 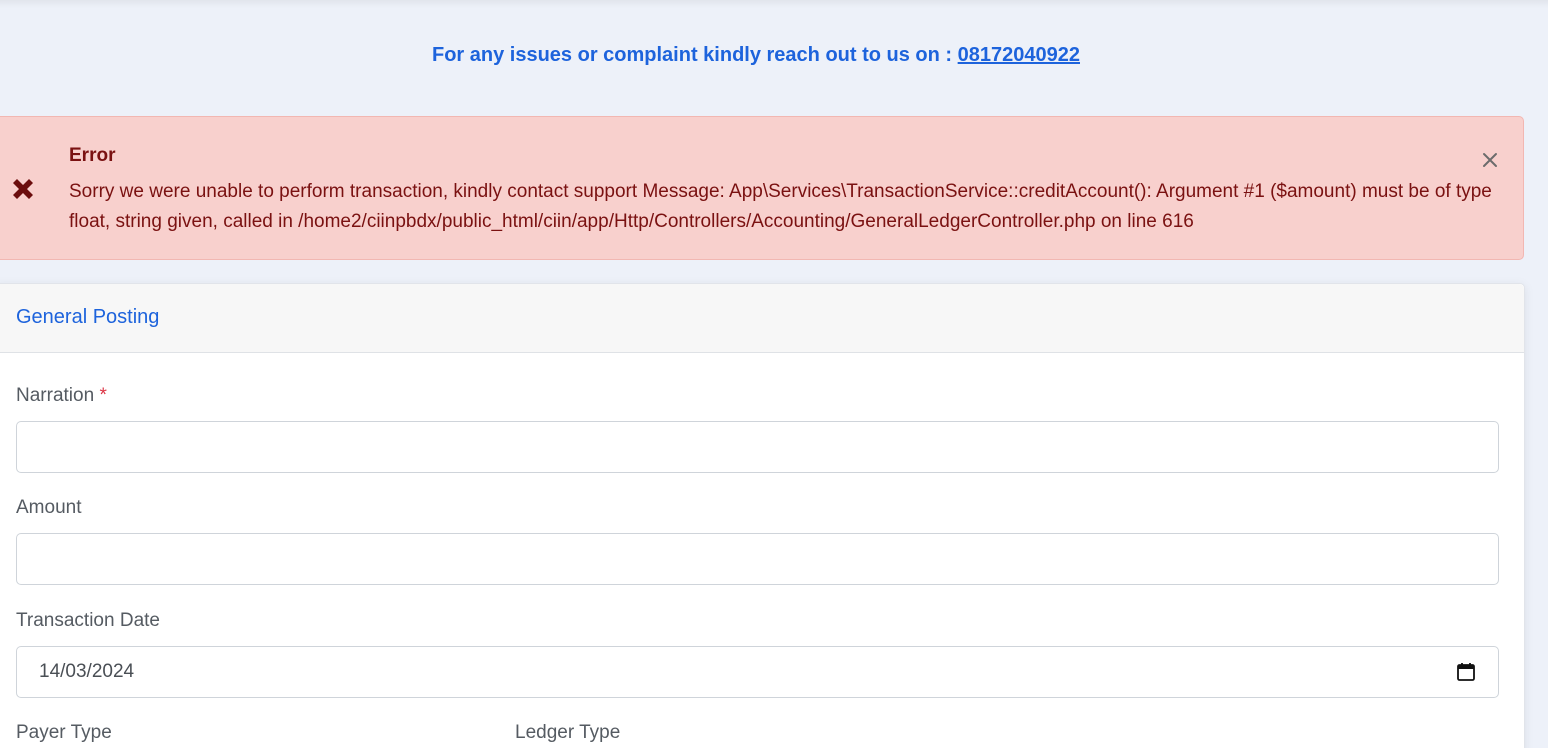 What do you see at coordinates (55, 395) in the screenshot?
I see `narration-label-text: Narration` at bounding box center [55, 395].